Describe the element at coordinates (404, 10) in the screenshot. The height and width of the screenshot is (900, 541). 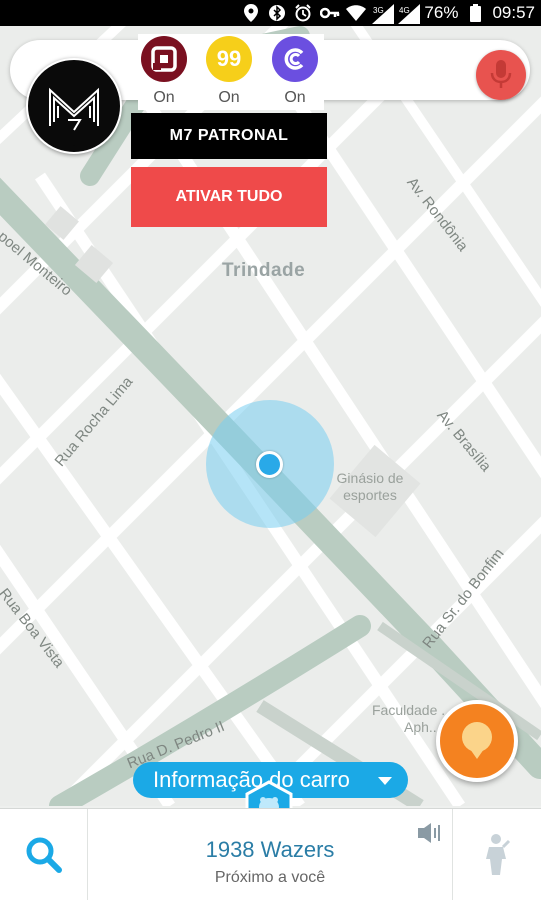
I see `svg-text: 4G` at that location.